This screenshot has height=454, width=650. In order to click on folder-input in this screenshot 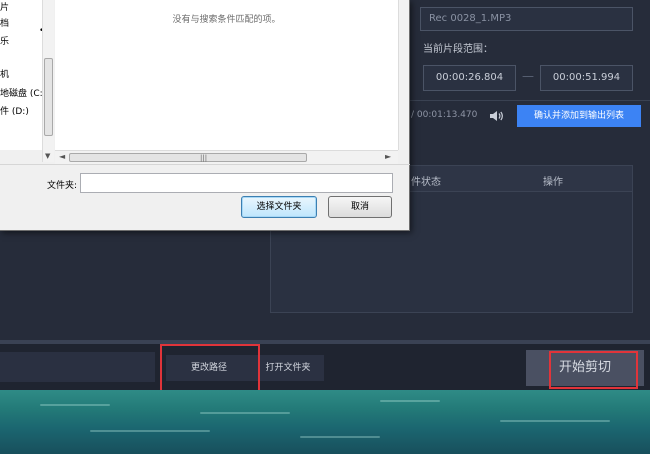, I will do `click(236, 183)`.